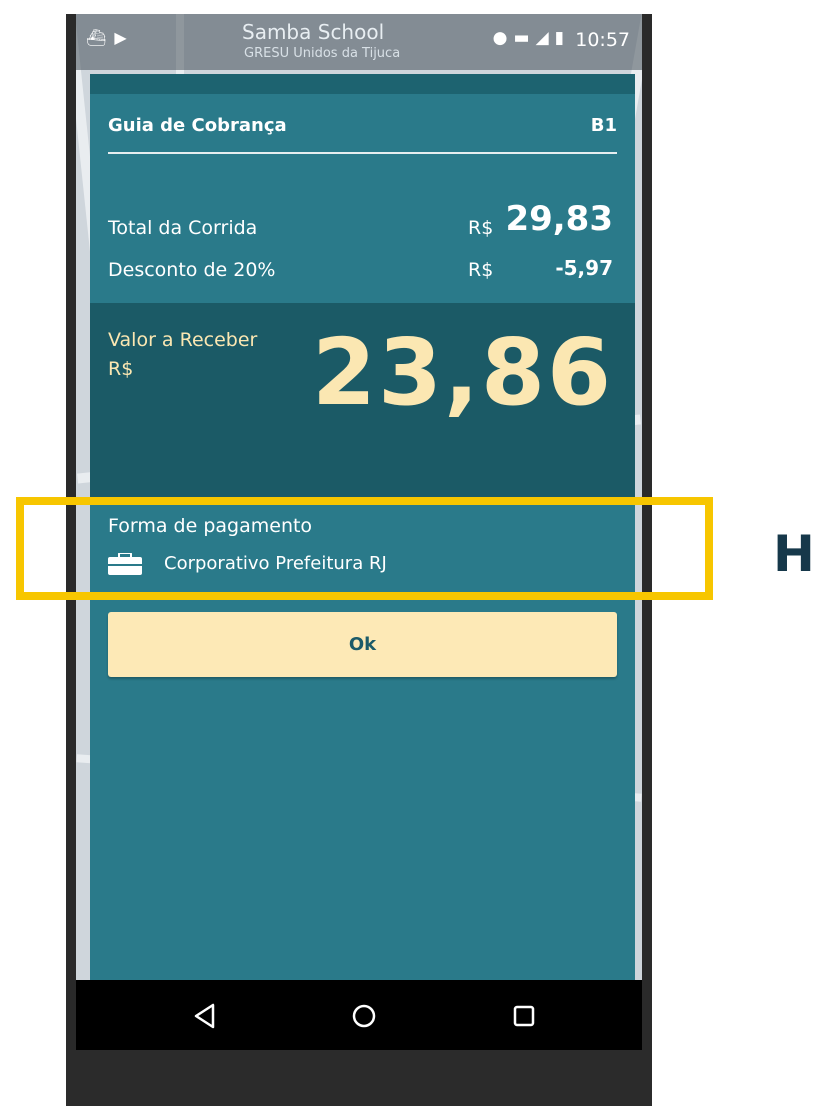 Image resolution: width=817 pixels, height=1106 pixels. I want to click on android-nav-bar, so click(359, 1015).